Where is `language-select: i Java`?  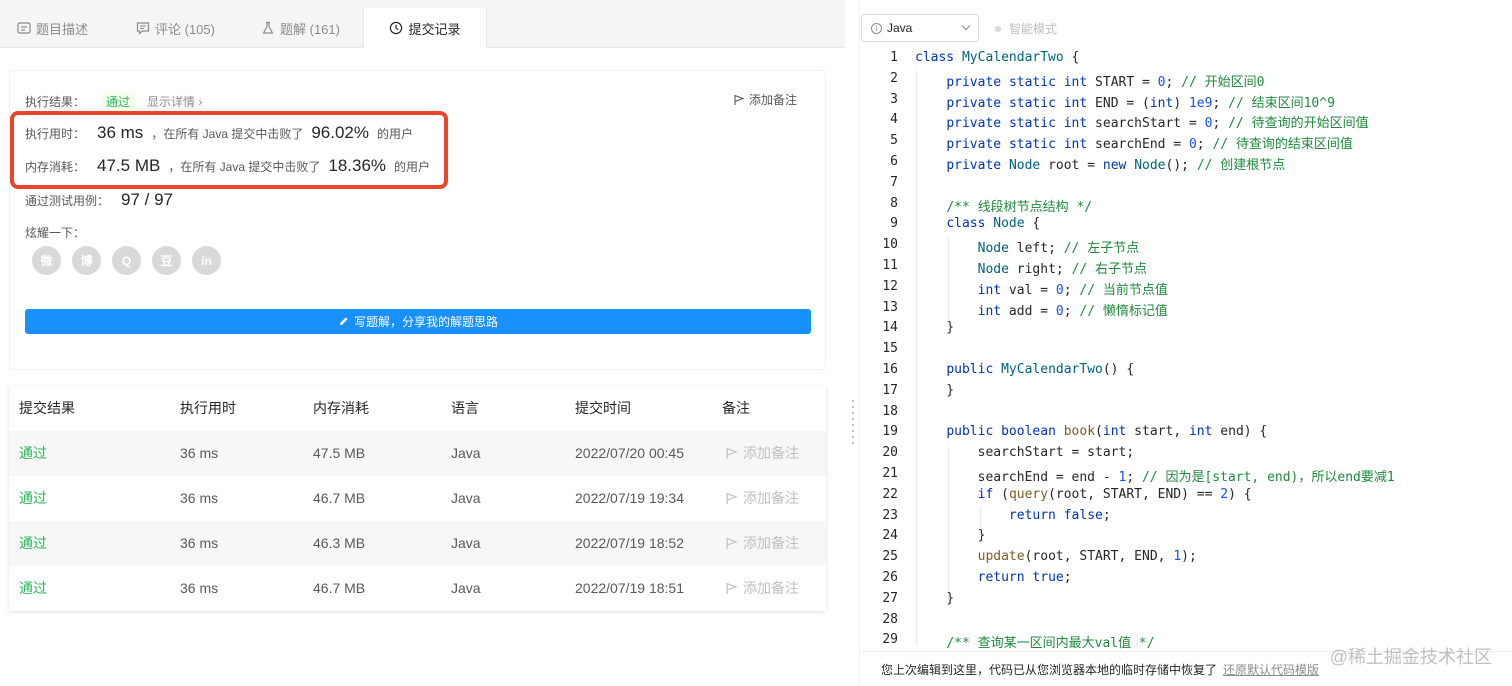
language-select: i Java is located at coordinates (920, 28).